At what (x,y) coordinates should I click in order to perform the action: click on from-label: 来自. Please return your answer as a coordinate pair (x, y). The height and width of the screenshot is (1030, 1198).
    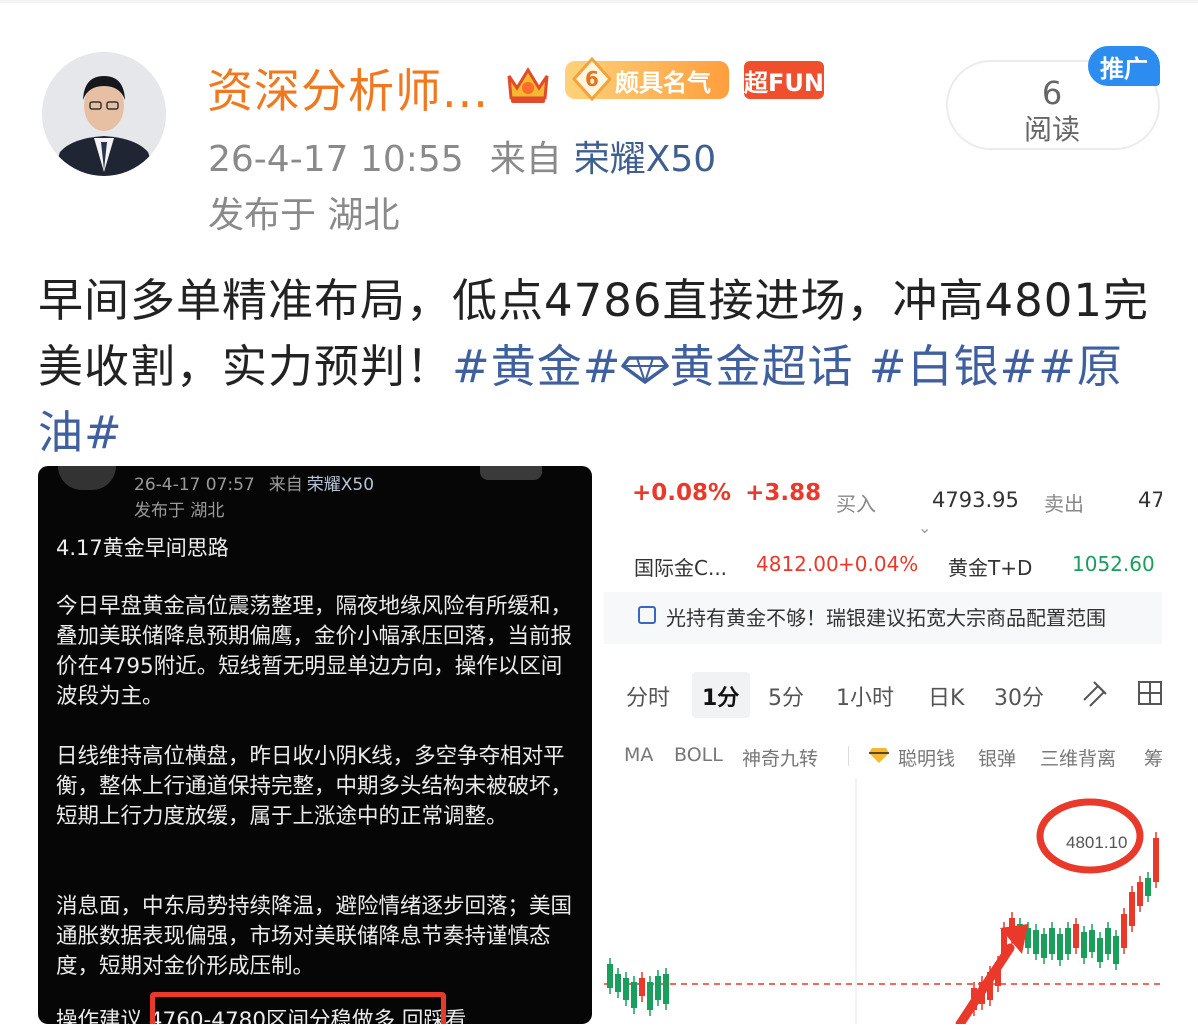
    Looking at the image, I should click on (525, 159).